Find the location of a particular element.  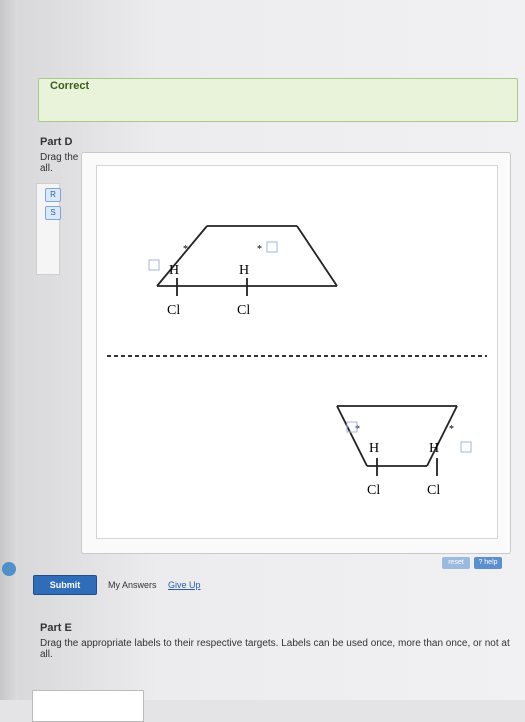

submit-button: Submit is located at coordinates (65, 585).